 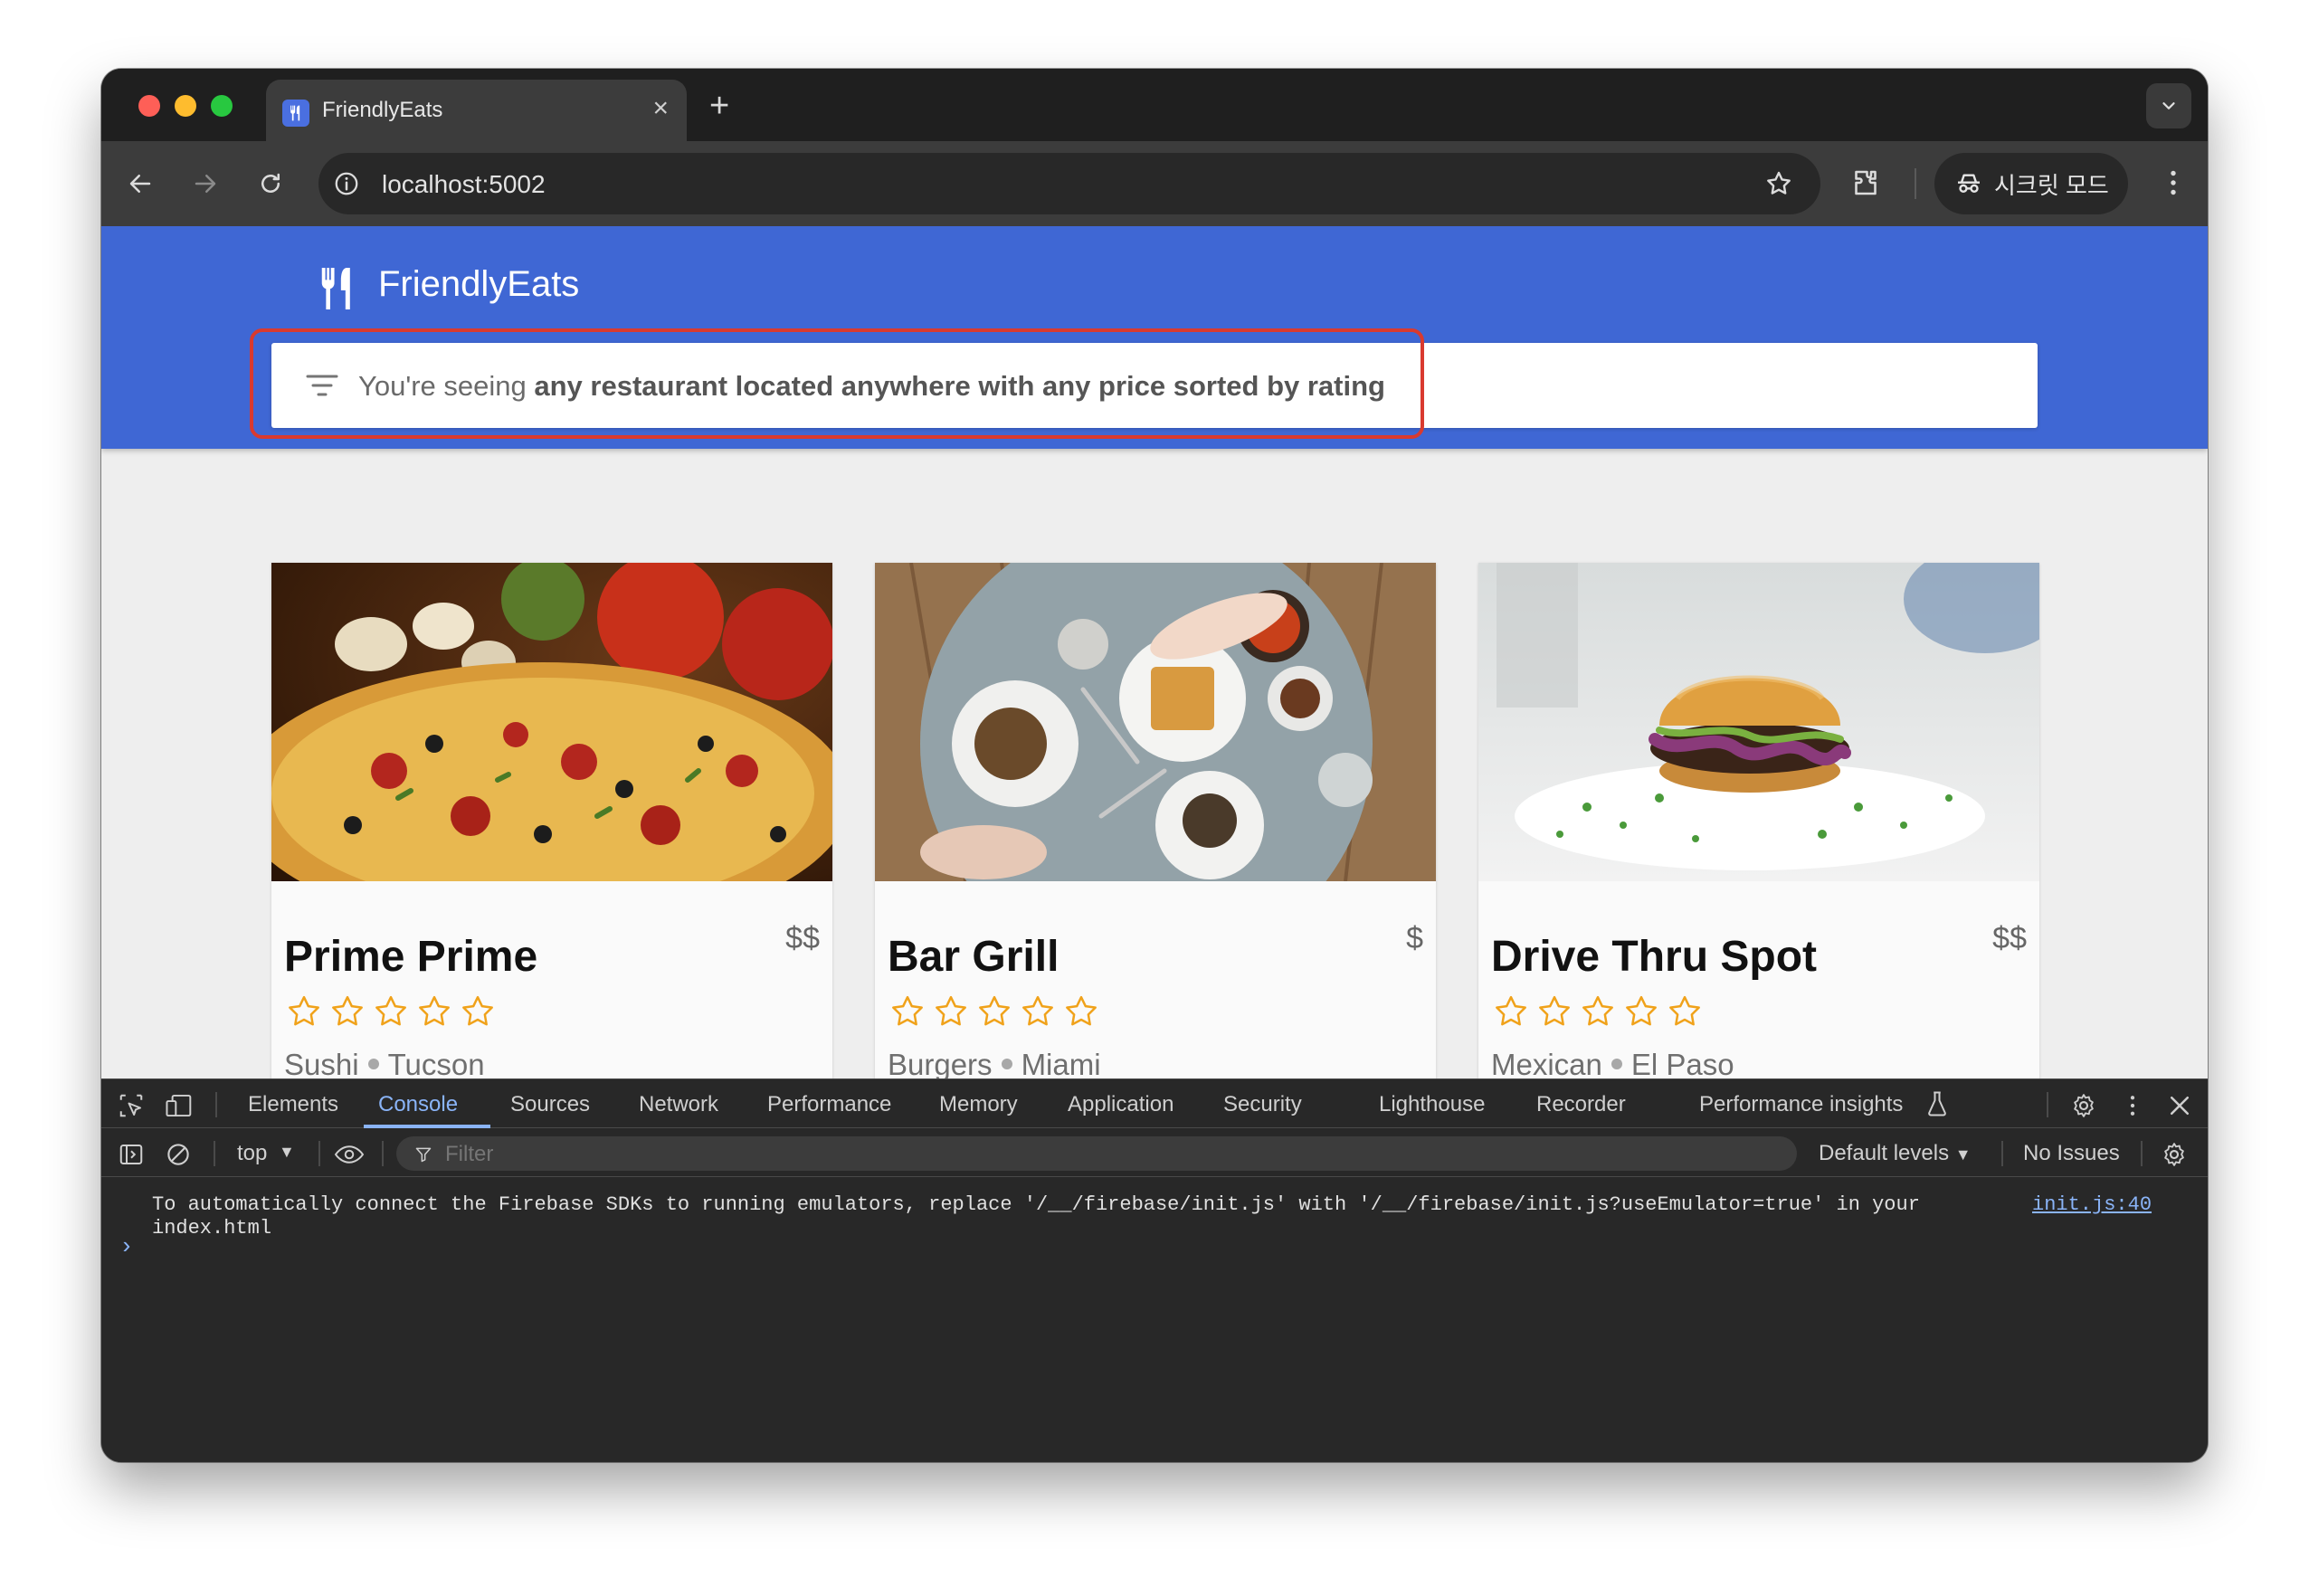 I want to click on reload-button, so click(x=270, y=183).